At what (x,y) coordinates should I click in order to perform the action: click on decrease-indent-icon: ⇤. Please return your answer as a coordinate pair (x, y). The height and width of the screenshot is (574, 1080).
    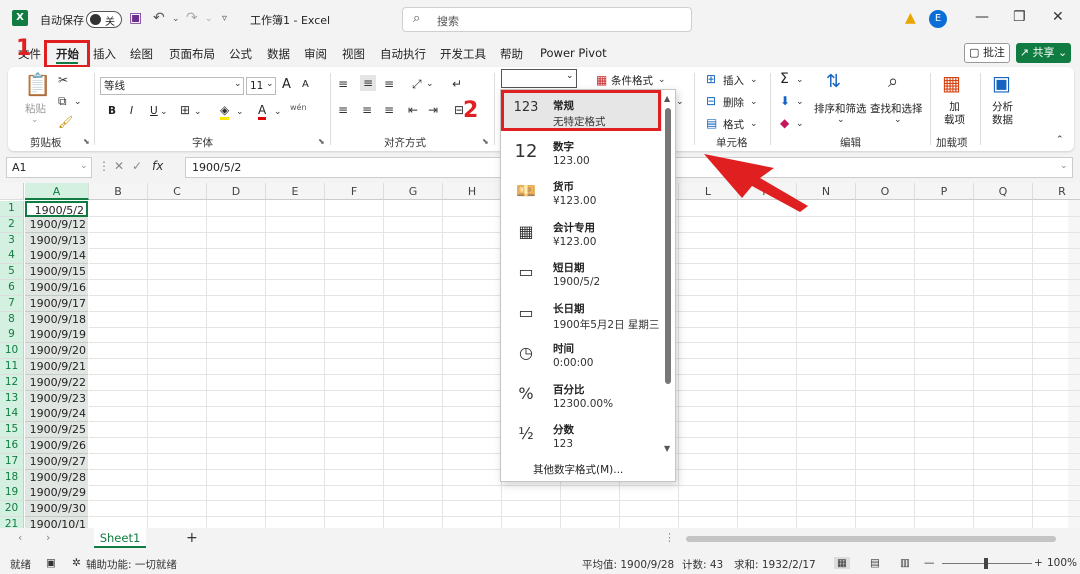
    Looking at the image, I should click on (413, 110).